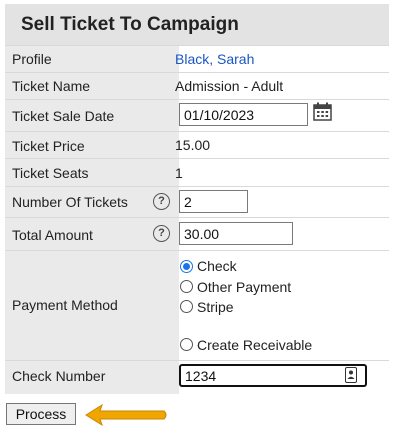  What do you see at coordinates (254, 345) in the screenshot?
I see `radio-create-receivable-label: Create Receivable` at bounding box center [254, 345].